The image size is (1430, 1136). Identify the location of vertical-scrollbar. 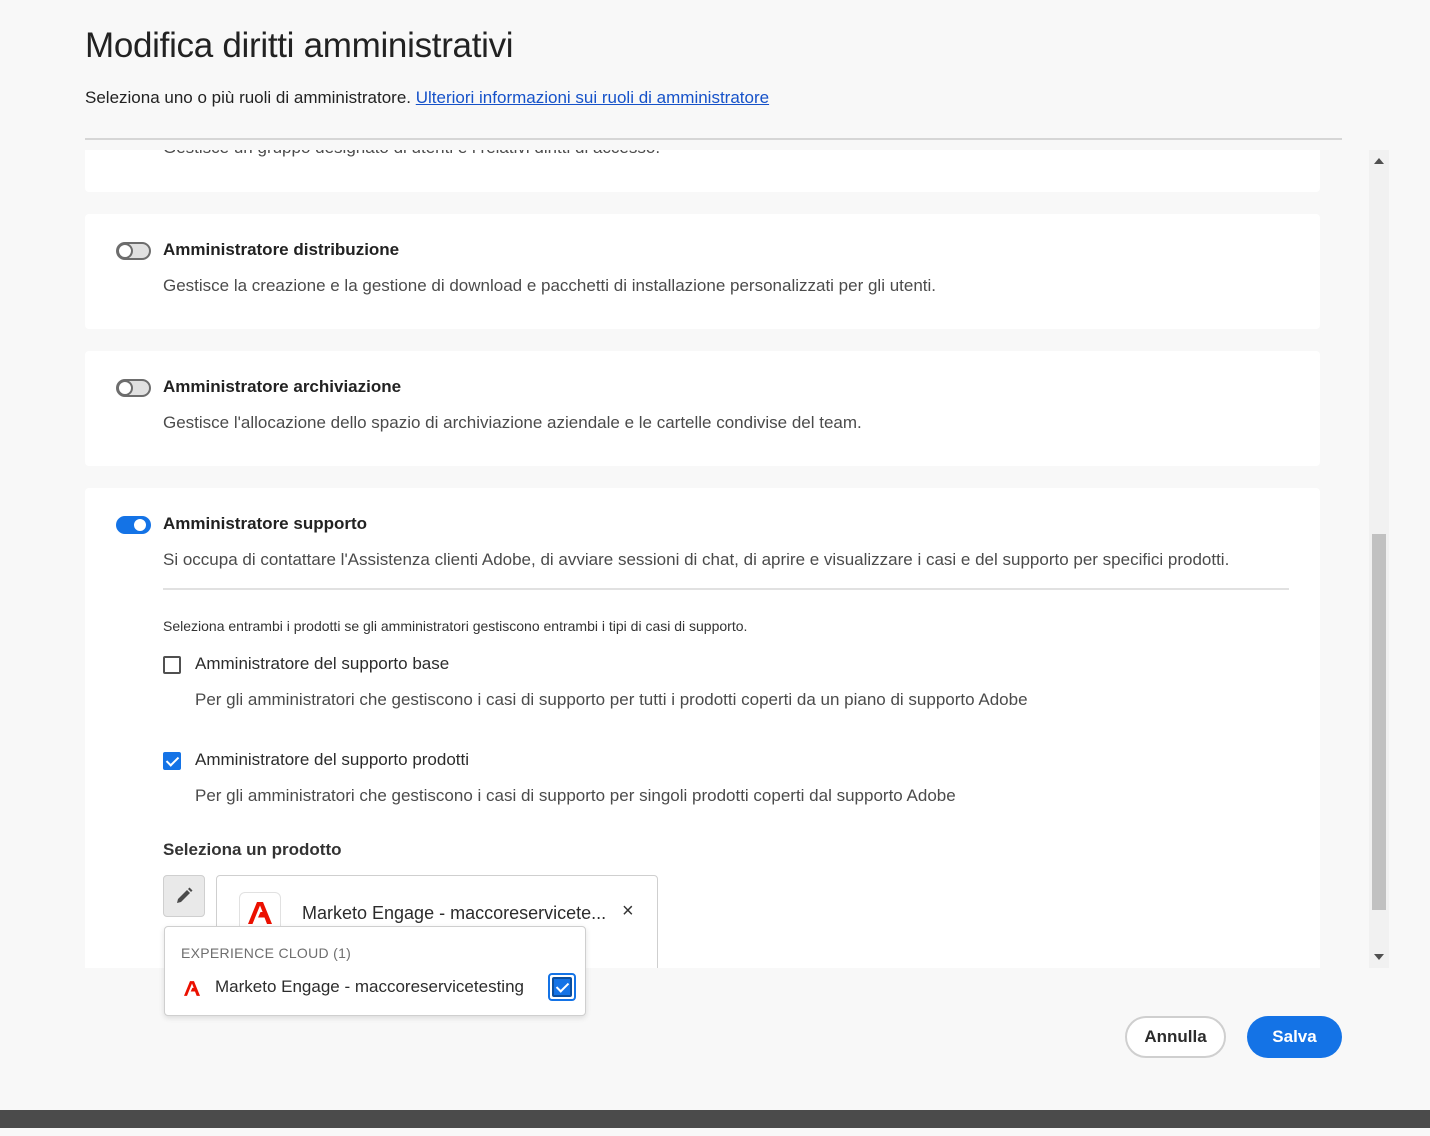
(1379, 559).